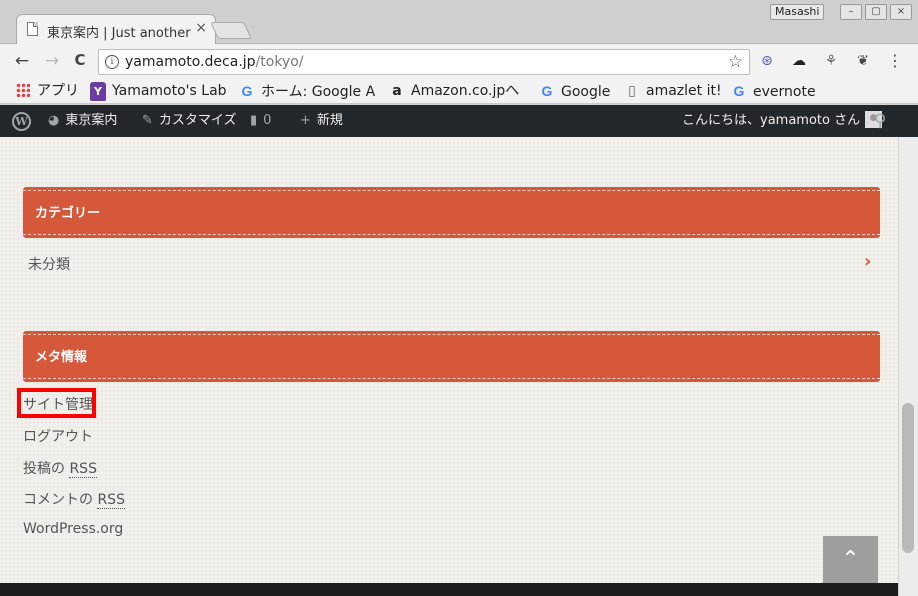  Describe the element at coordinates (73, 529) in the screenshot. I see `wordpress-org-link: WordPress.org` at that location.